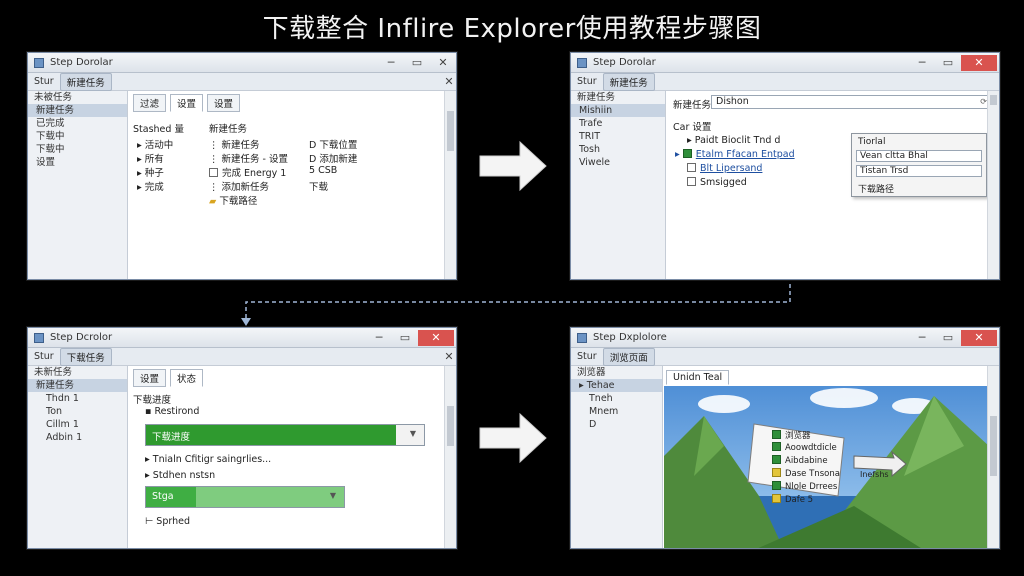 This screenshot has width=1024, height=576. I want to click on sidebar-item: 新建任务, so click(77, 385).